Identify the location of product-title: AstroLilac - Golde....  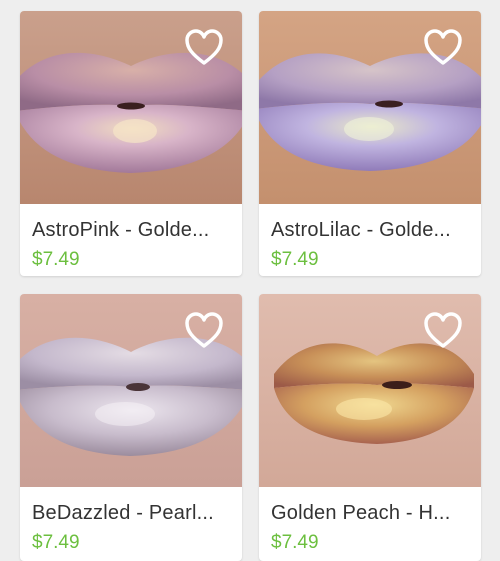
(370, 230).